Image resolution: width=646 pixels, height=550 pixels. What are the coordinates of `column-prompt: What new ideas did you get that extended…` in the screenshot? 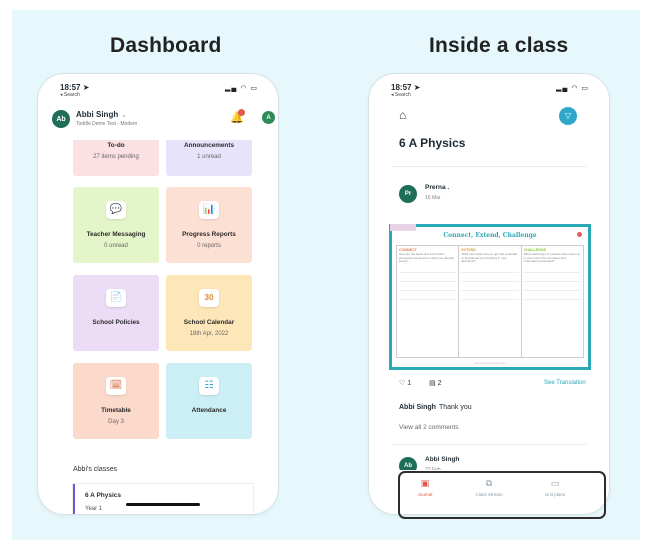 It's located at (489, 258).